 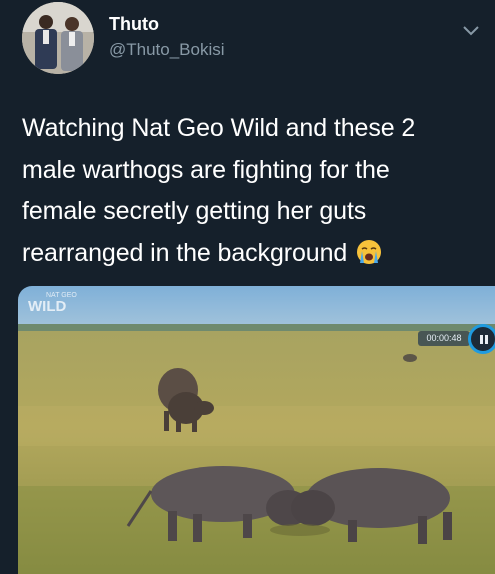 What do you see at coordinates (185, 252) in the screenshot?
I see `tweet-line-text: rearranged in the background` at bounding box center [185, 252].